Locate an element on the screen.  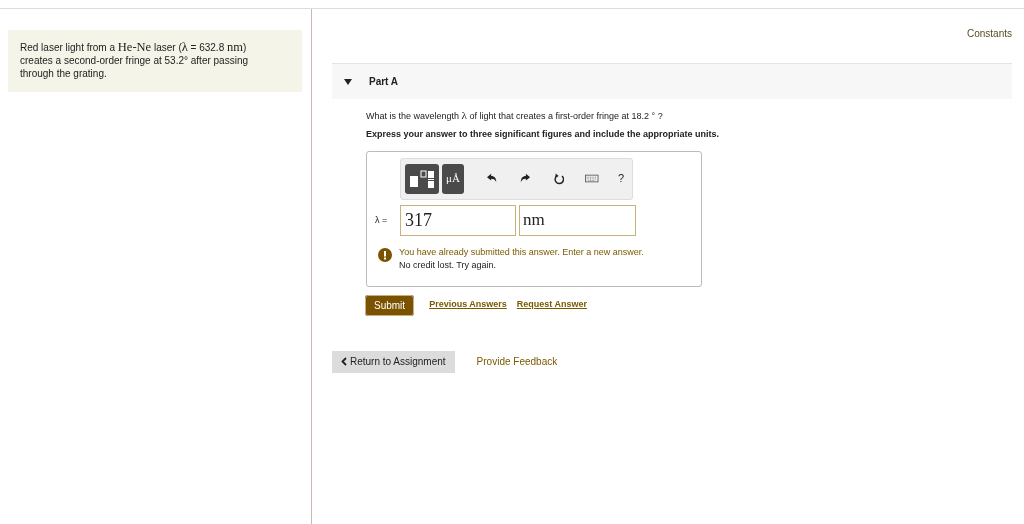
feedback-message: You have already submitted this answer. Enter a new answer. is located at coordinates (521, 252).